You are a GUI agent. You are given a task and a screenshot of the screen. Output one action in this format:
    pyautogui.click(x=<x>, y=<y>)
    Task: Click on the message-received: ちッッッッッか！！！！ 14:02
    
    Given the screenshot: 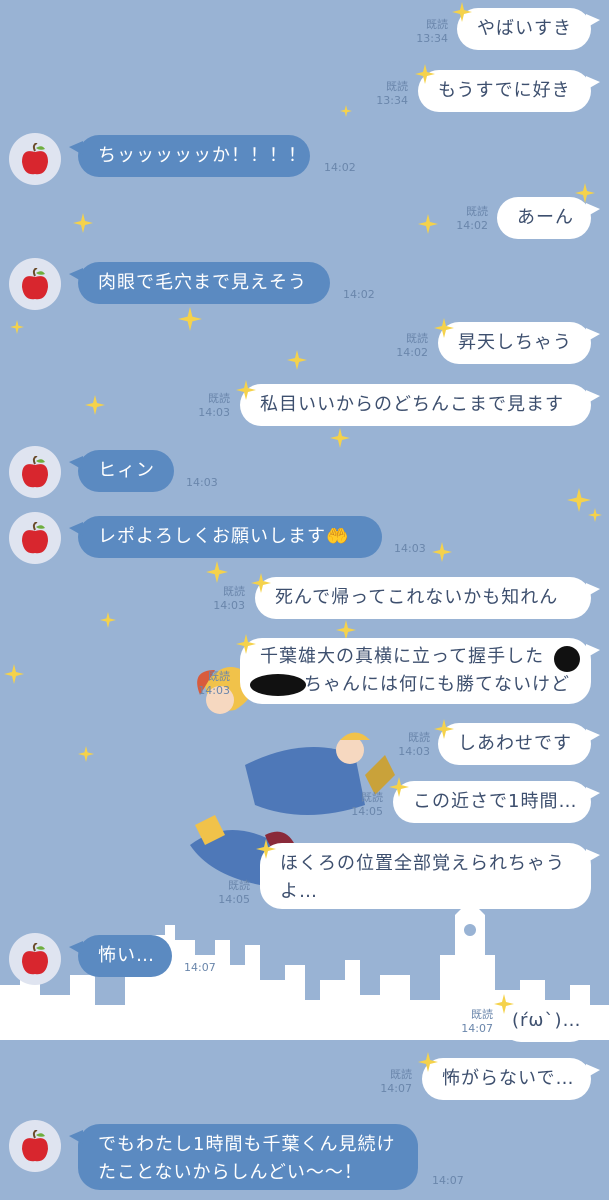 What is the action you would take?
    pyautogui.click(x=304, y=159)
    